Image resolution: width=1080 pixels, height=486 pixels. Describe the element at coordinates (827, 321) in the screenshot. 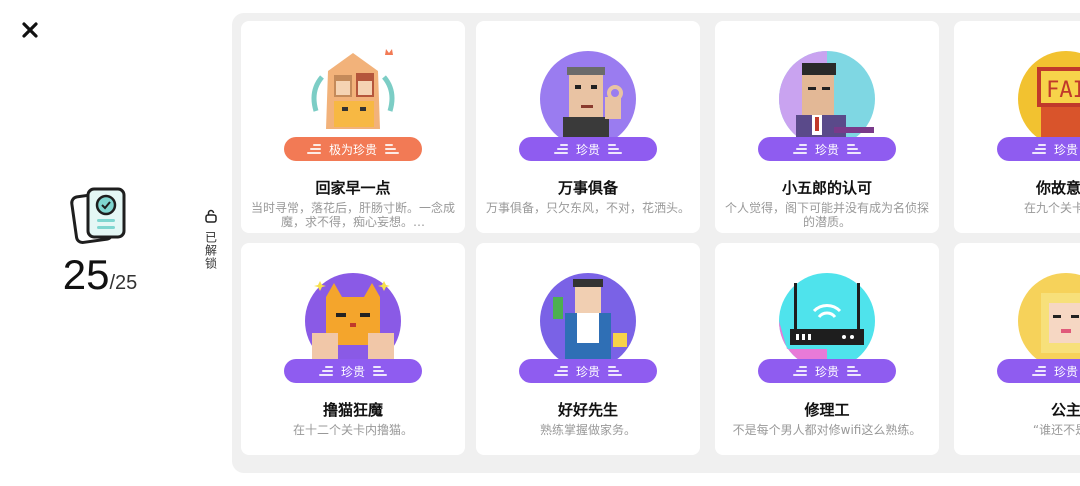

I see `router-icon` at that location.